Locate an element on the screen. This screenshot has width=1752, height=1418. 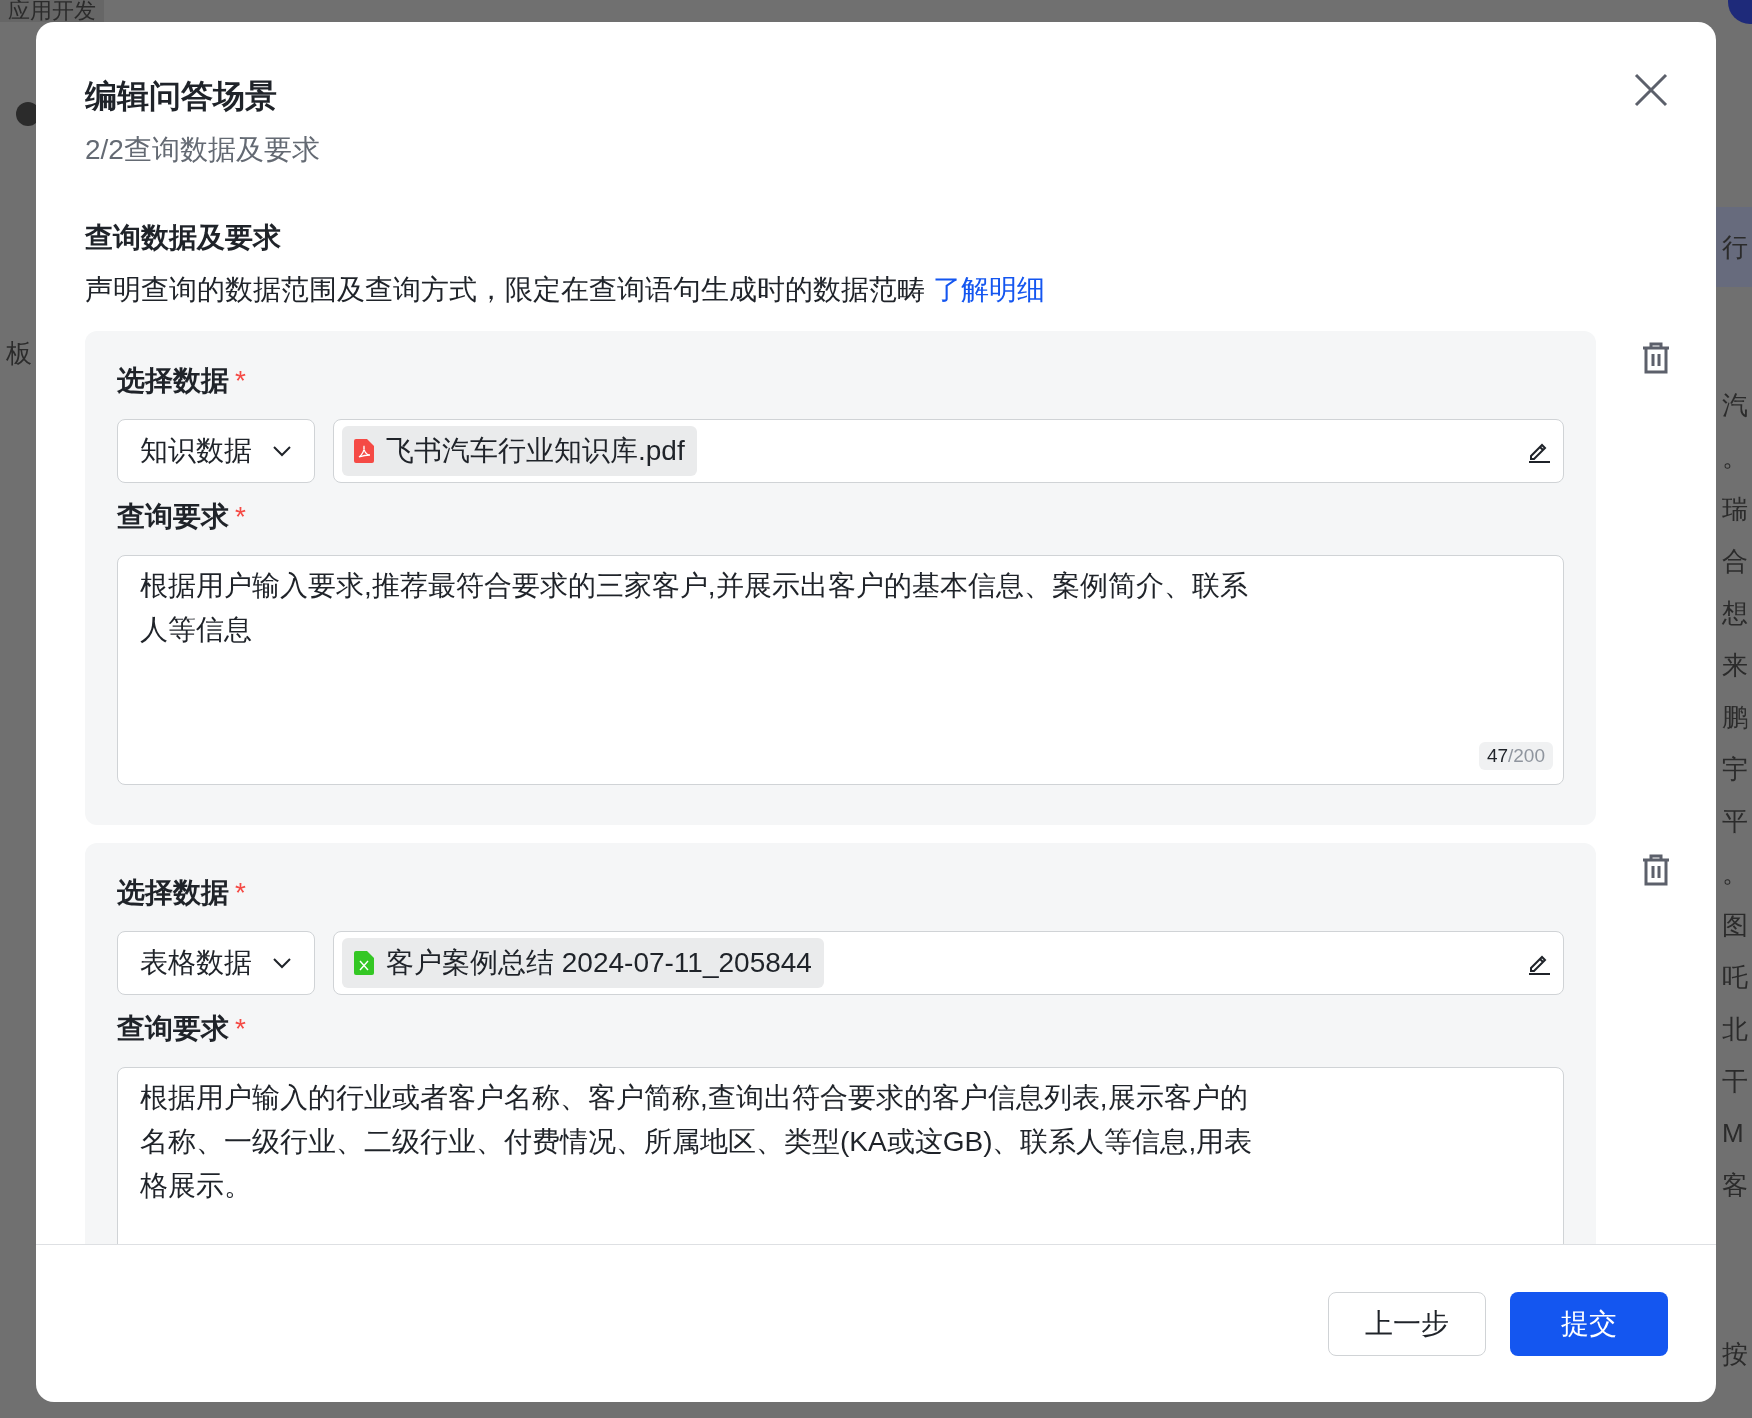
data-type-dropdown: 表格数据 is located at coordinates (216, 963).